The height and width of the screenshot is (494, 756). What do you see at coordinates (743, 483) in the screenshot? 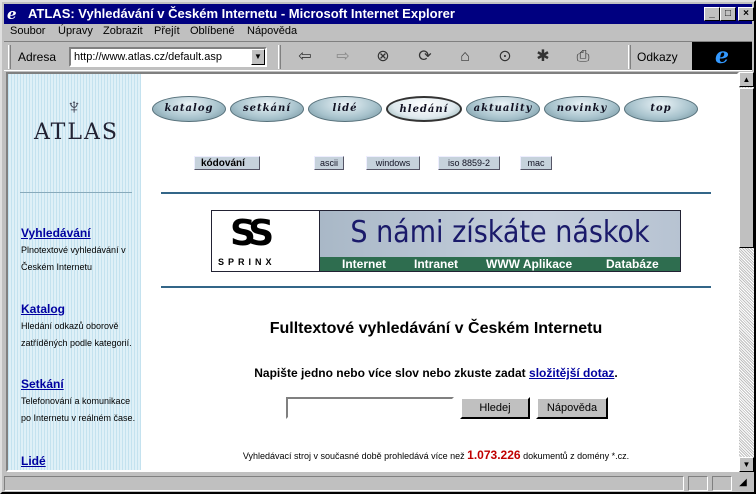
I see `resize-grip-icon: ◢` at bounding box center [743, 483].